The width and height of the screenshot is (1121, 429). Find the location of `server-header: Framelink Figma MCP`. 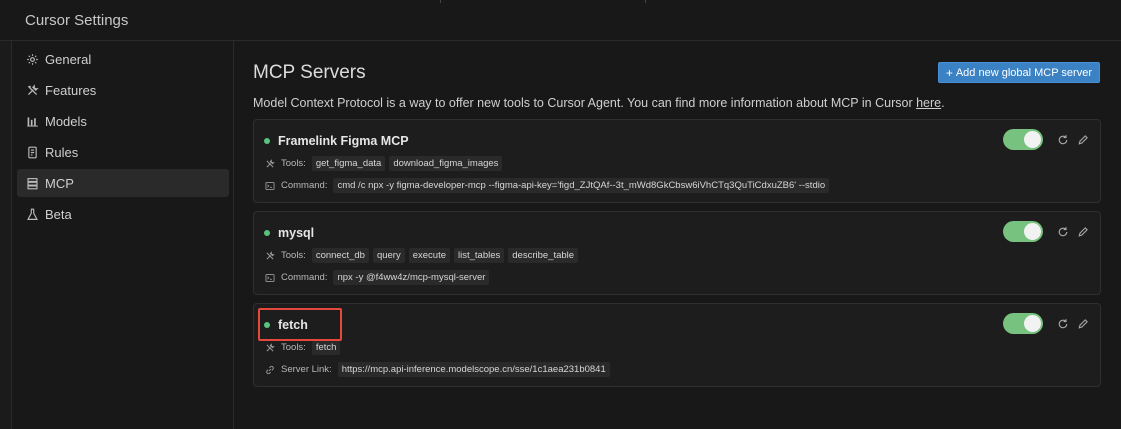

server-header: Framelink Figma MCP is located at coordinates (336, 141).